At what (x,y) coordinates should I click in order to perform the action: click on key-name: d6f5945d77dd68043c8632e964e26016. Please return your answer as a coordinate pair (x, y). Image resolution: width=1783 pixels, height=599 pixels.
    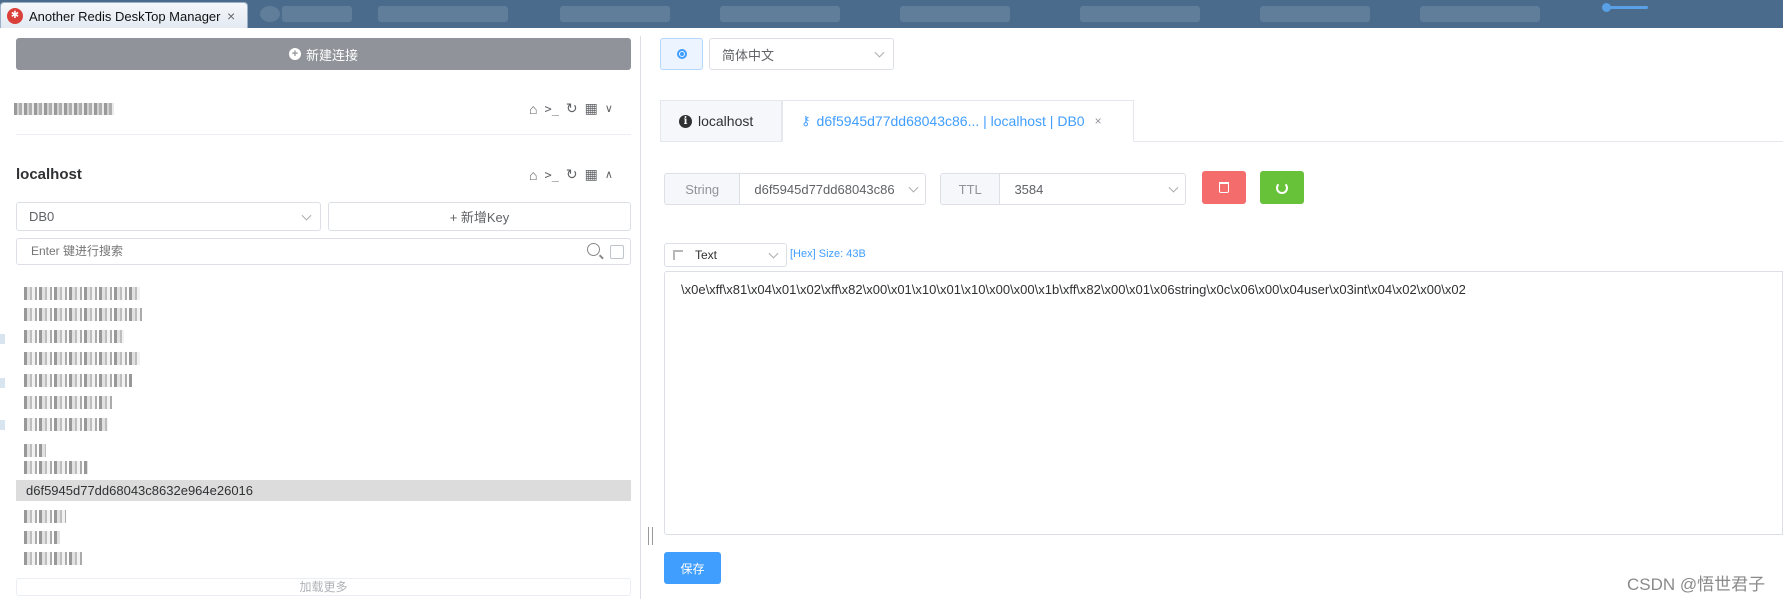
    Looking at the image, I should click on (140, 490).